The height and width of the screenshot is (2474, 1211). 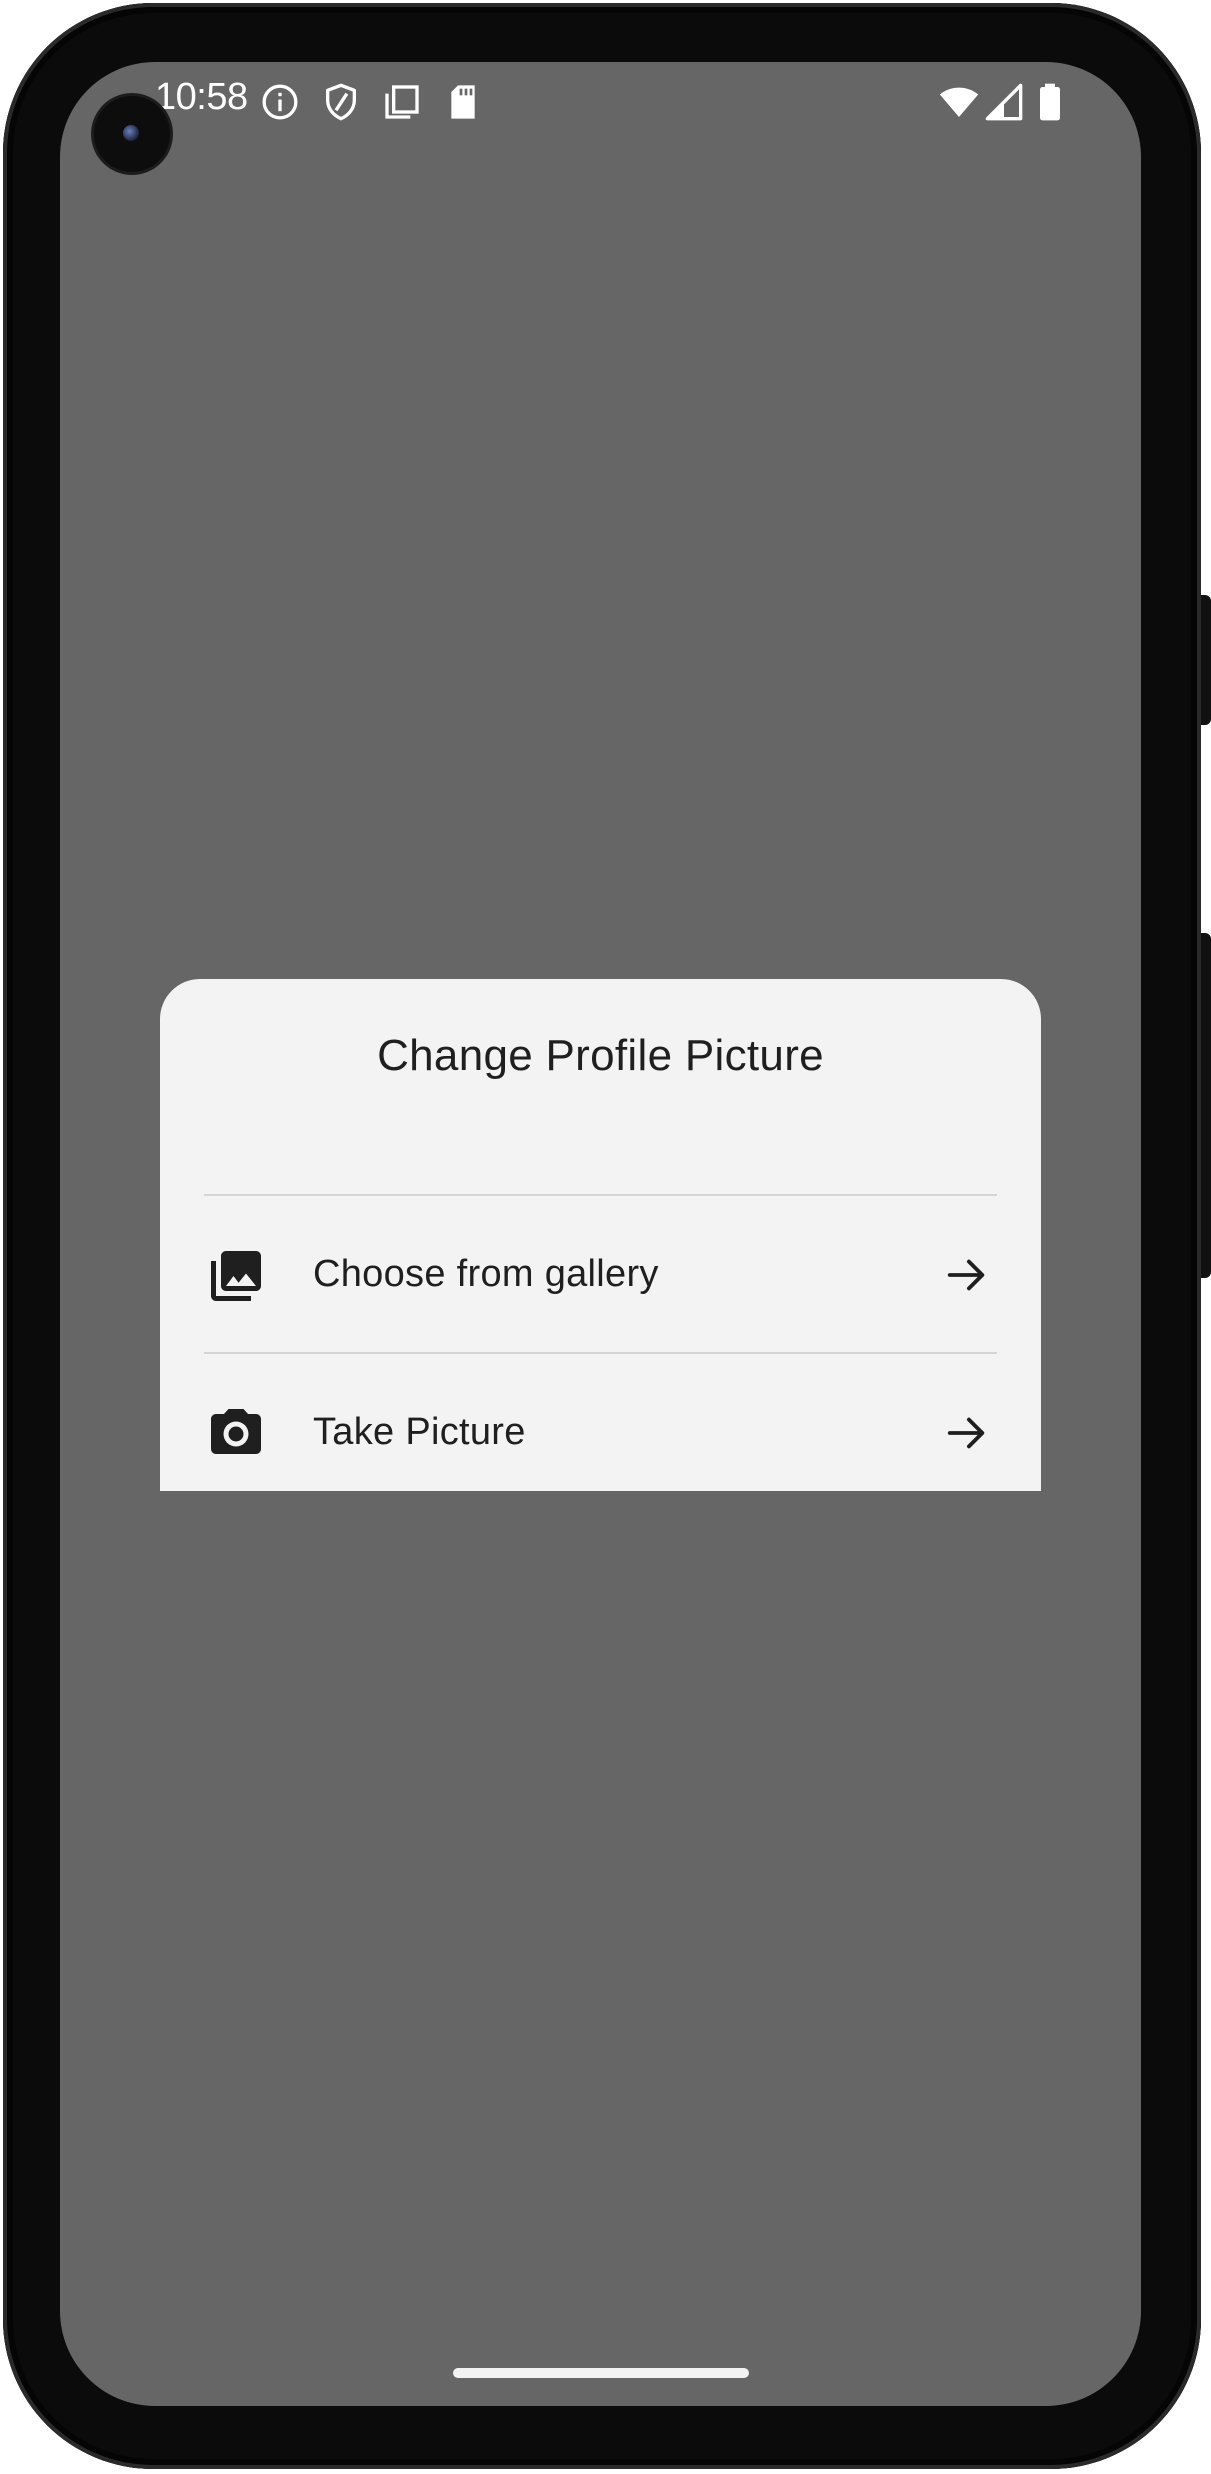 What do you see at coordinates (600, 102) in the screenshot?
I see `status-bar: 10:58` at bounding box center [600, 102].